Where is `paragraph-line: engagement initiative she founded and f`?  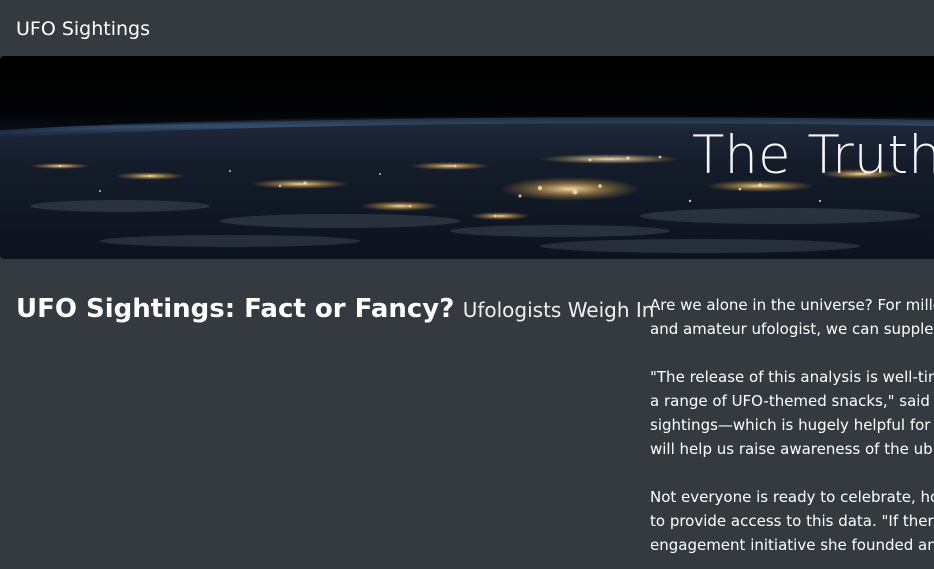
paragraph-line: engagement initiative she founded and f is located at coordinates (792, 545).